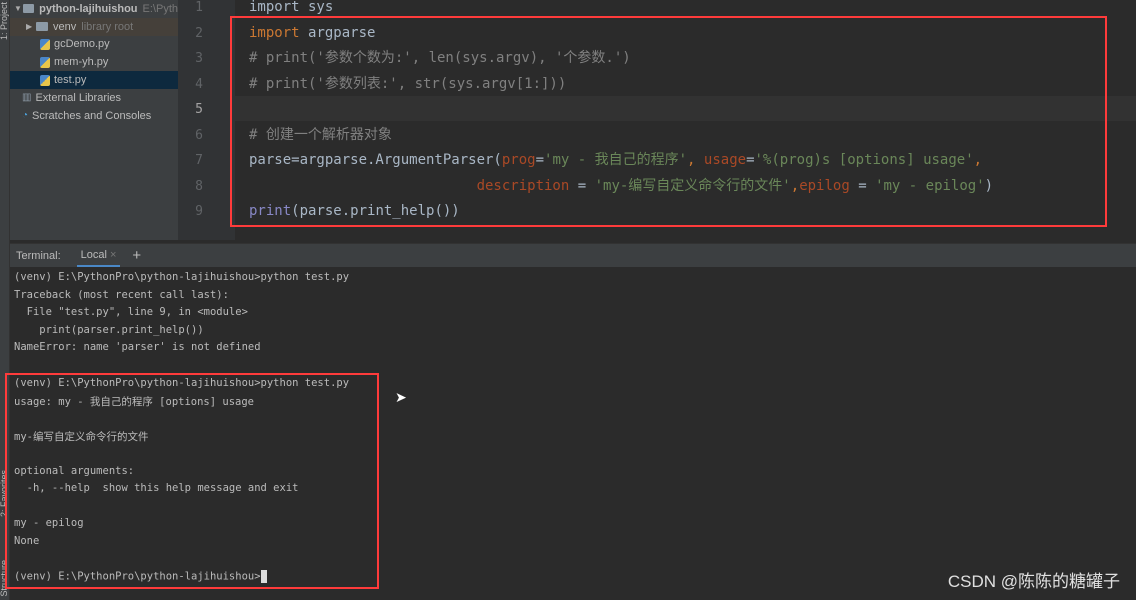 The width and height of the screenshot is (1136, 600). Describe the element at coordinates (199, 58) in the screenshot. I see `line-number: 3` at that location.